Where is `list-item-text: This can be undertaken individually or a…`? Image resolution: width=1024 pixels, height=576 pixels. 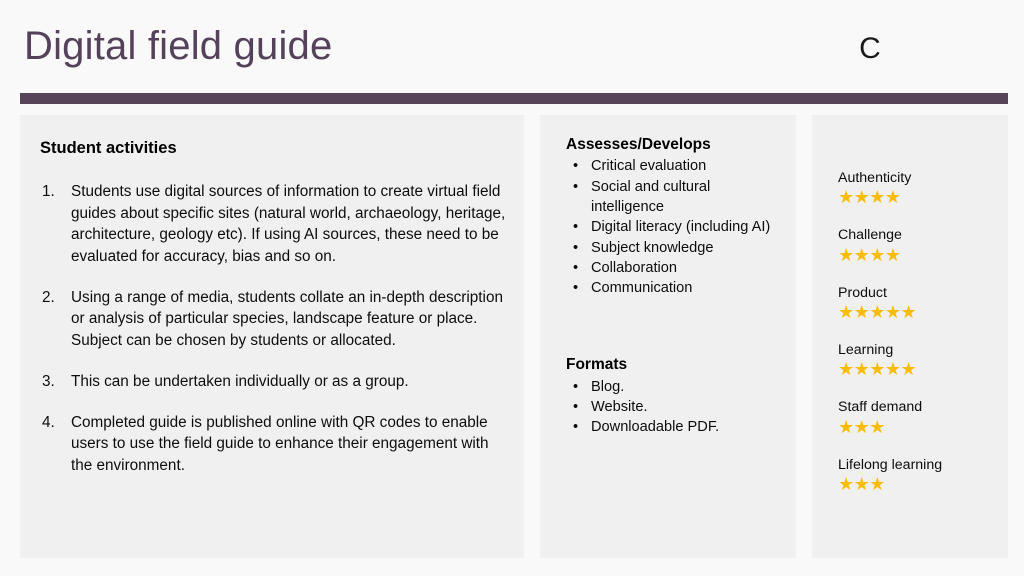 list-item-text: This can be undertaken individually or a… is located at coordinates (240, 381).